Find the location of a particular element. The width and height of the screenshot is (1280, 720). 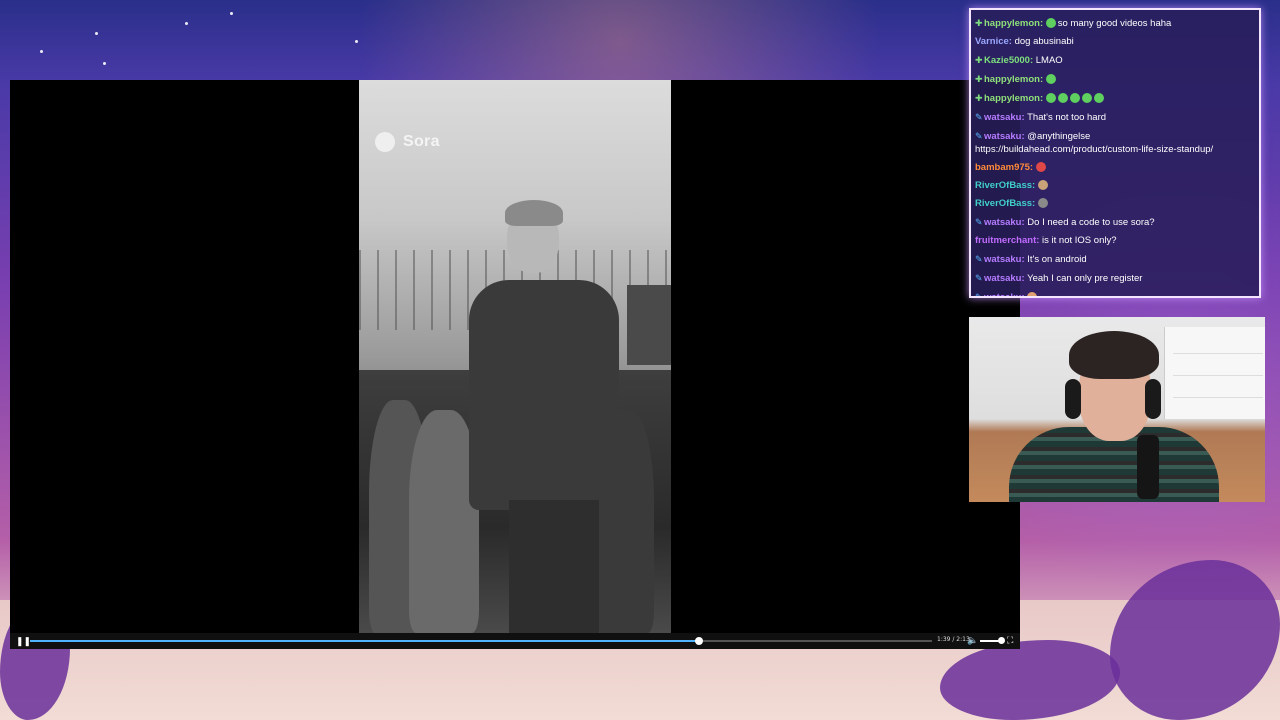

video-watchtower is located at coordinates (649, 325).